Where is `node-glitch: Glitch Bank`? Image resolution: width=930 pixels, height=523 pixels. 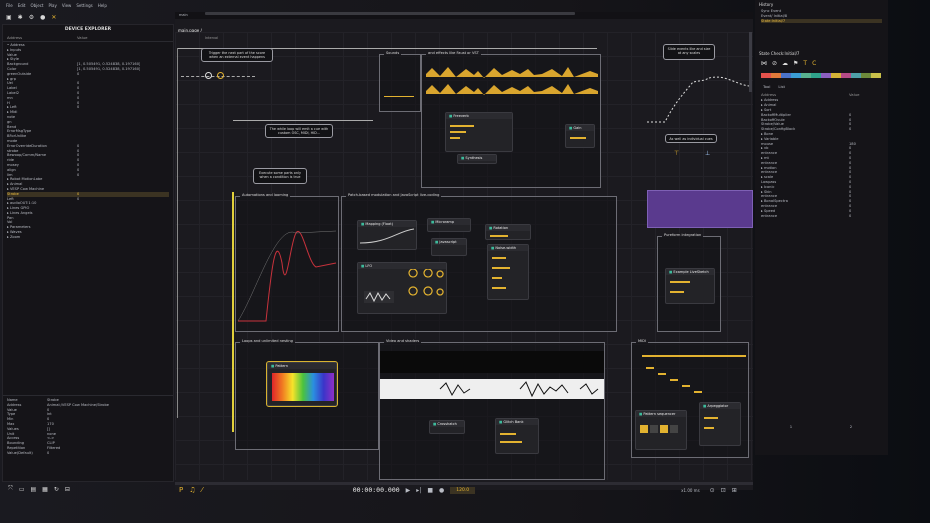
node-glitch: Glitch Bank is located at coordinates (517, 436).